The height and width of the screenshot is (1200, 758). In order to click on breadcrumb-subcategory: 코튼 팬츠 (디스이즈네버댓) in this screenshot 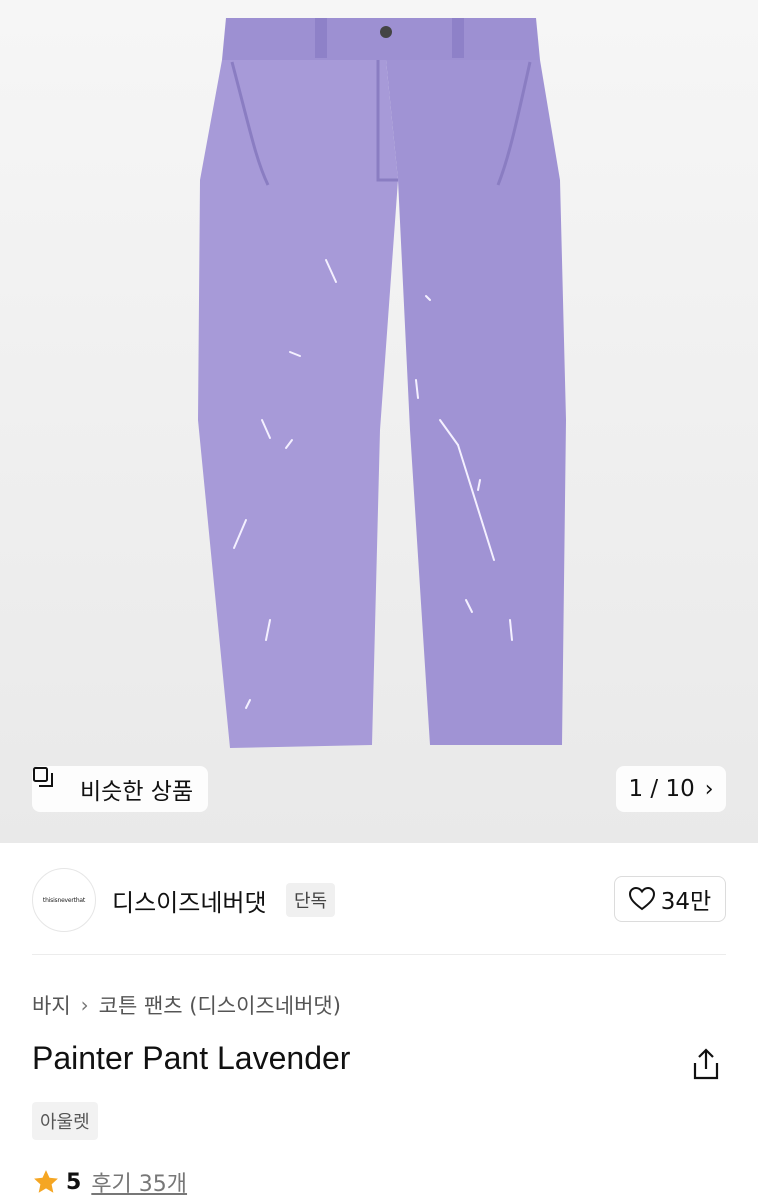, I will do `click(220, 1005)`.